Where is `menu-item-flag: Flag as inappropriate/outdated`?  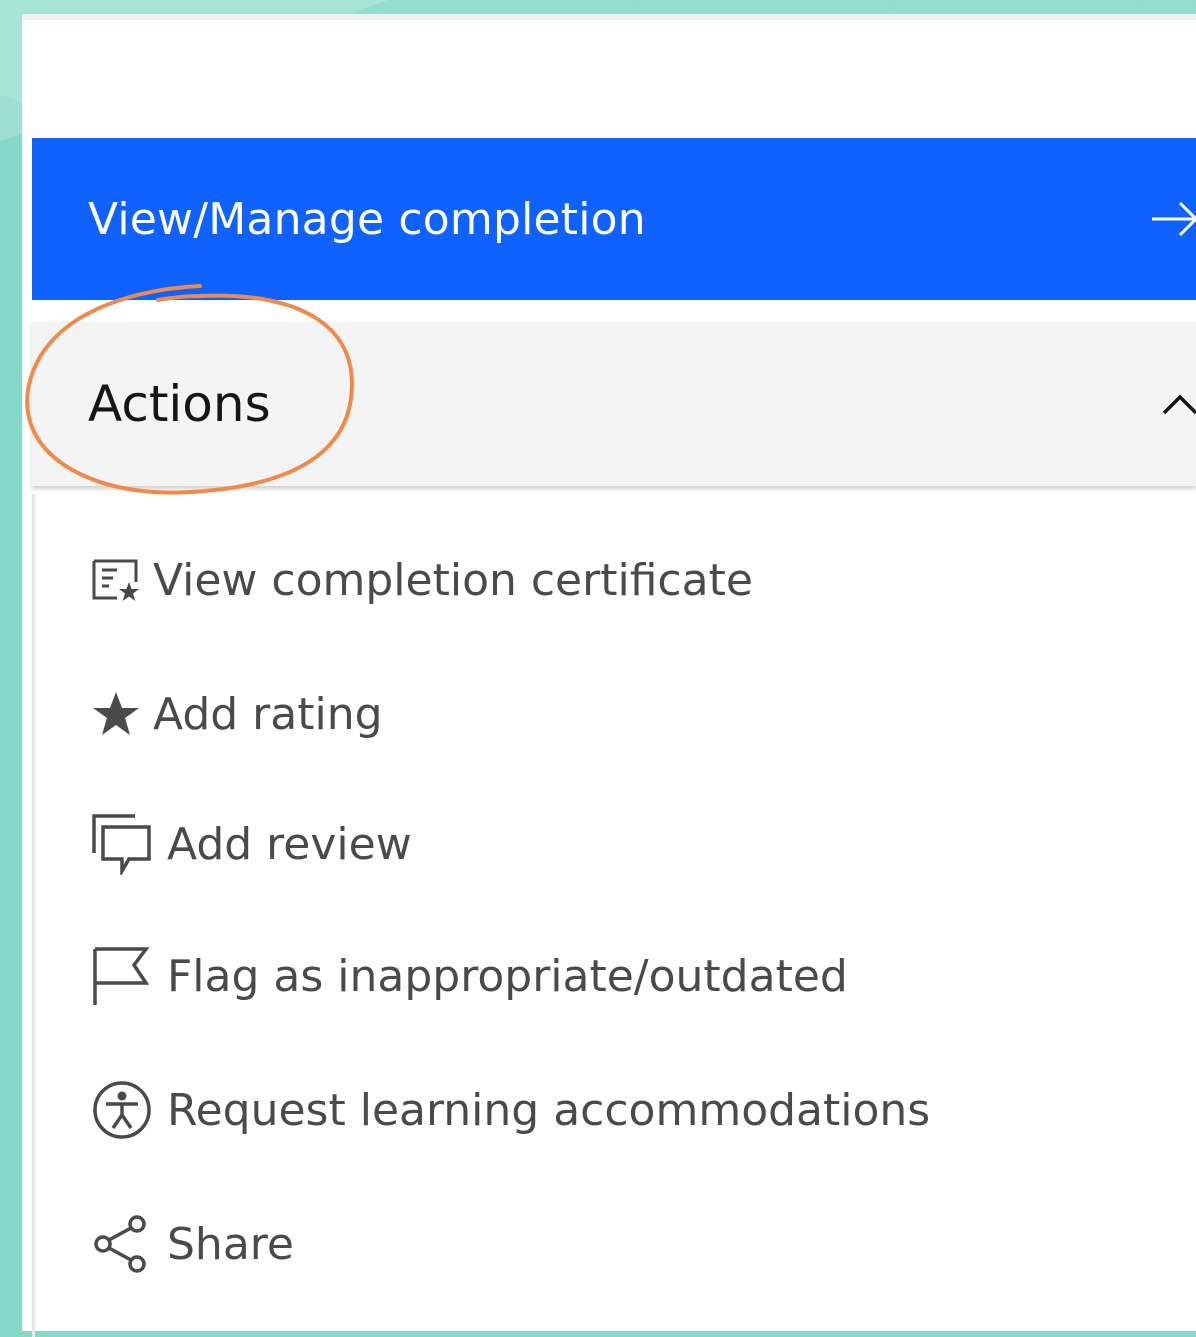
menu-item-flag: Flag as inappropriate/outdated is located at coordinates (469, 976).